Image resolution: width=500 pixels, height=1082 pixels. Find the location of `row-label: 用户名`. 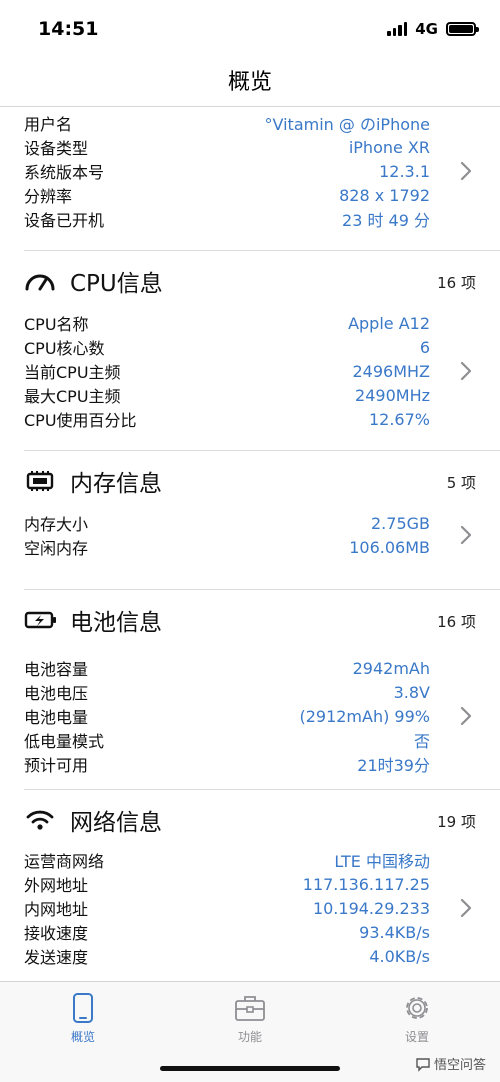

row-label: 用户名 is located at coordinates (48, 124).